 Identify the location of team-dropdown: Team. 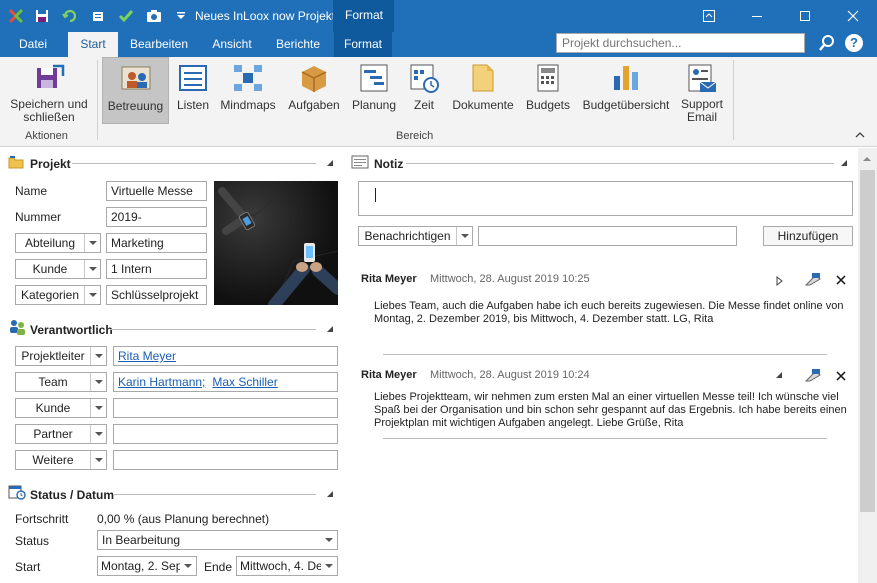
(61, 382).